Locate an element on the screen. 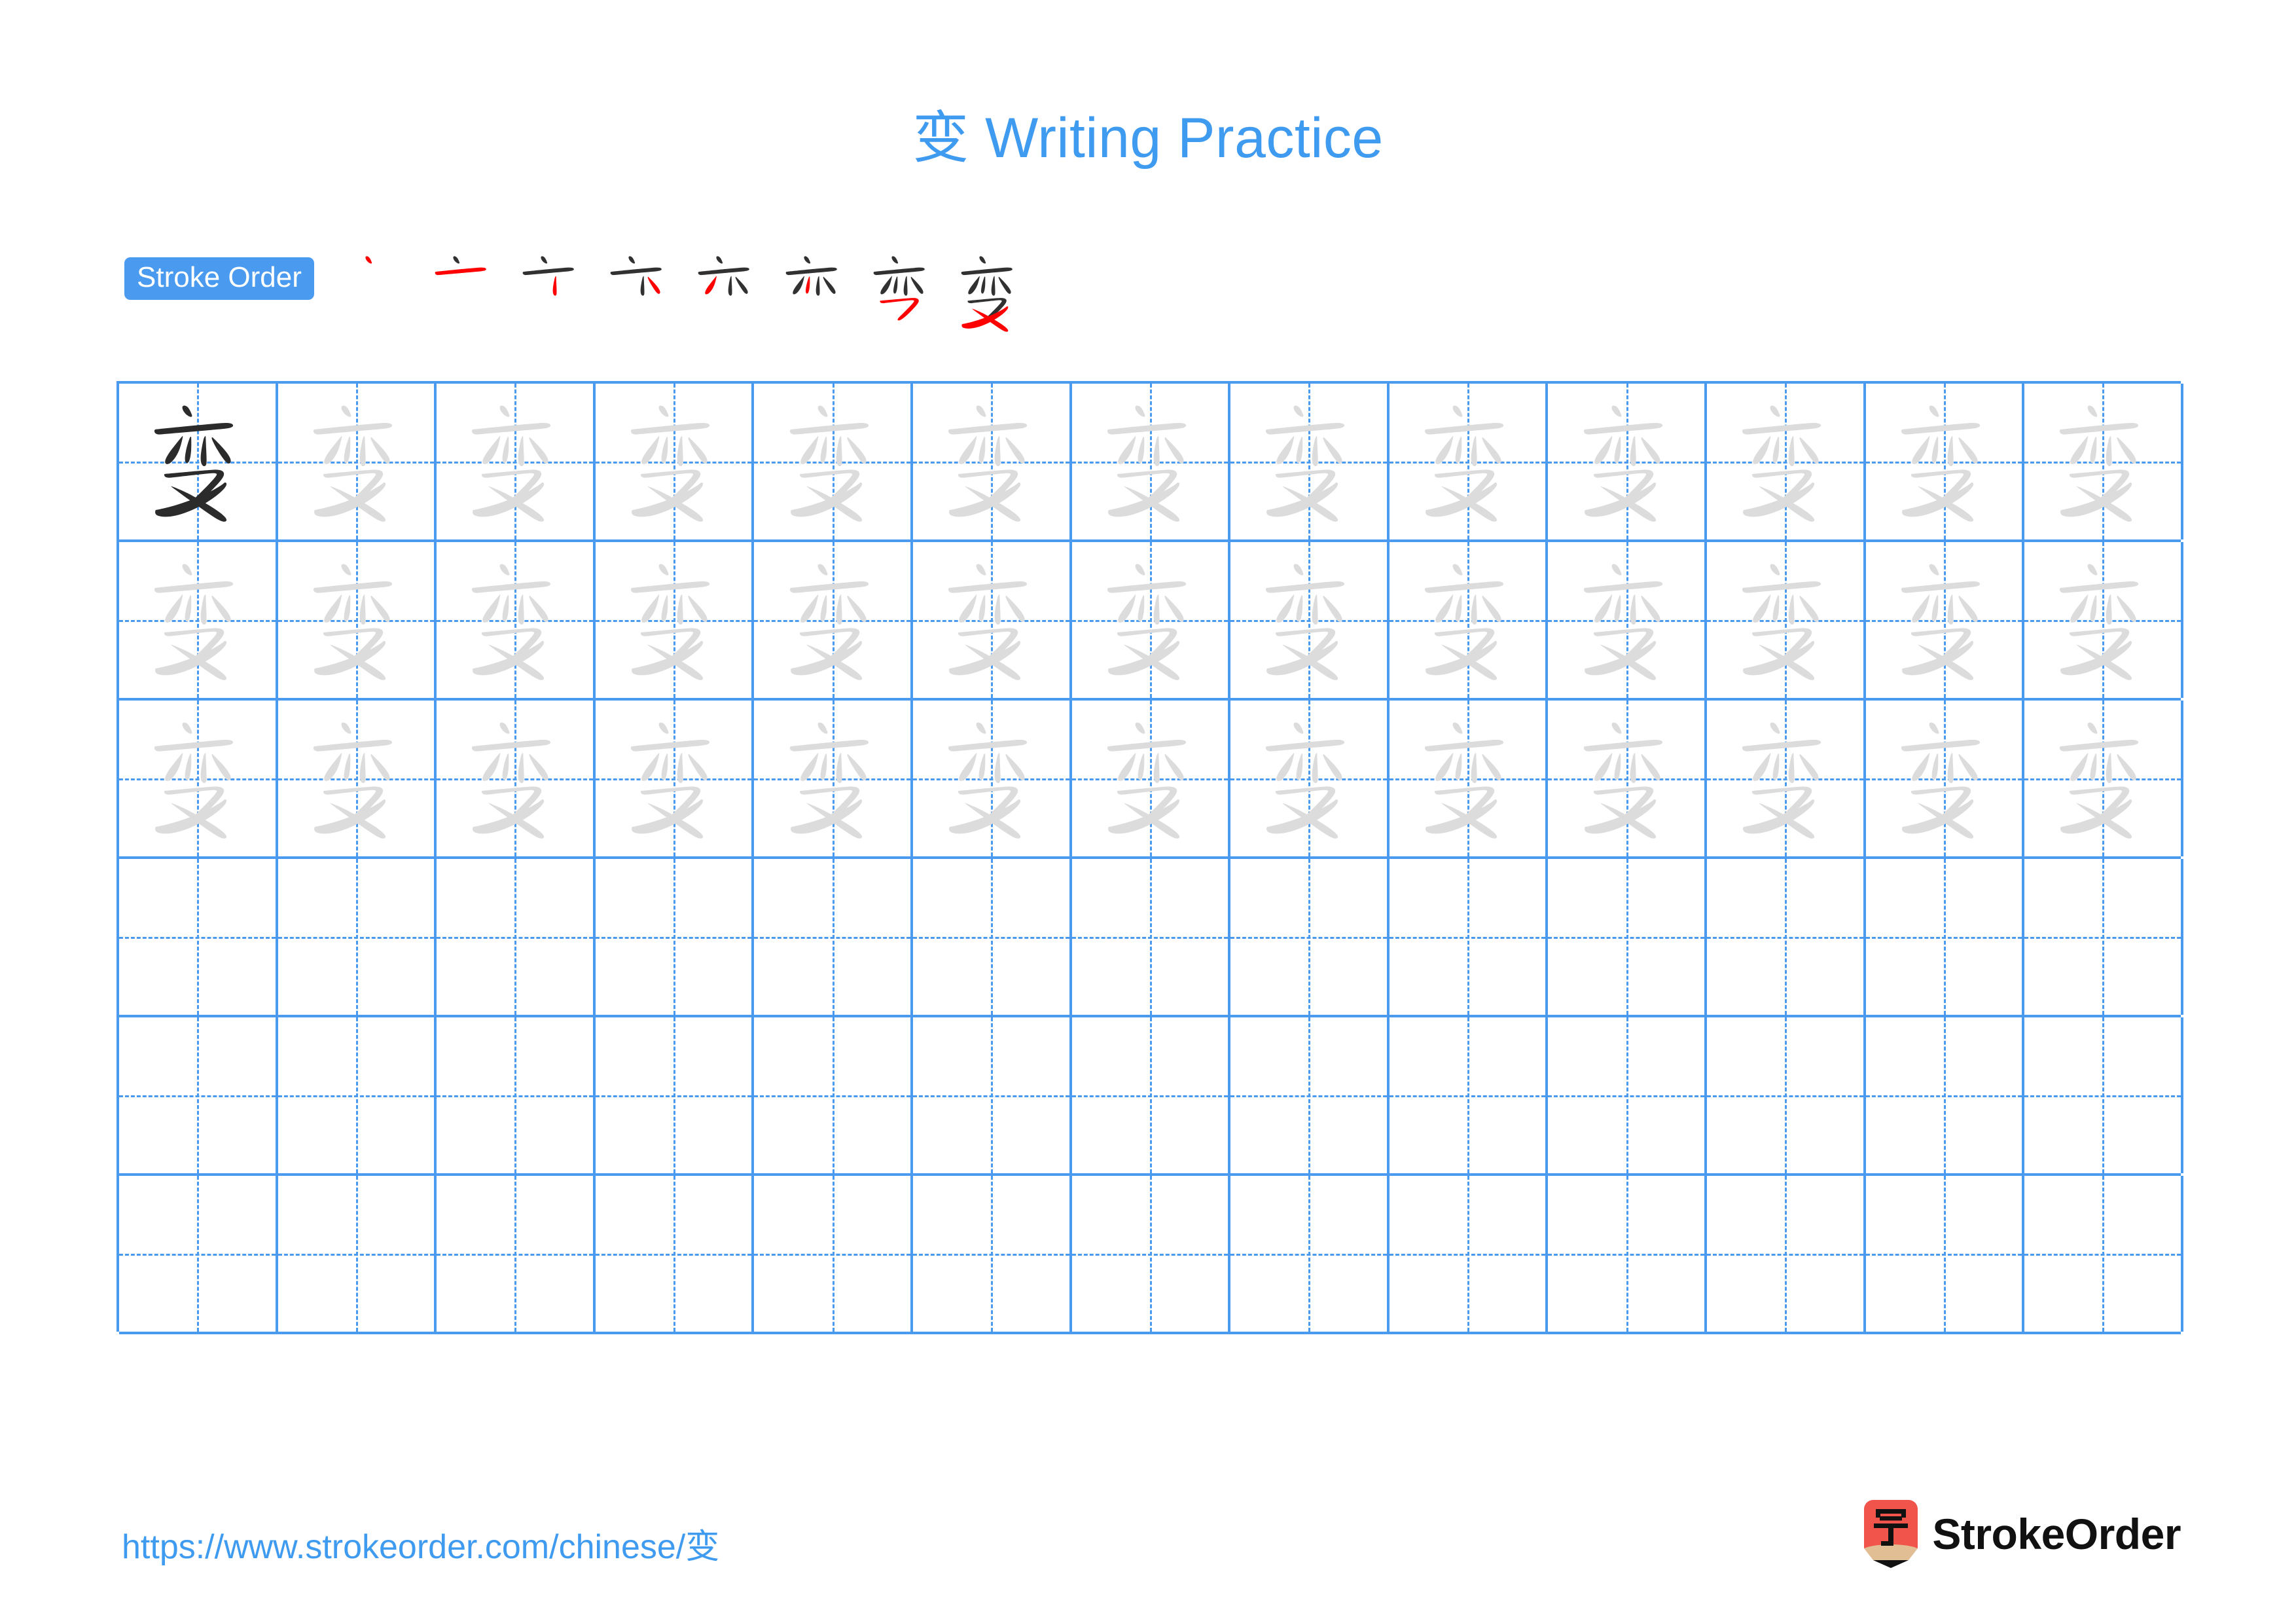 The height and width of the screenshot is (1623, 2296). practice-cell-r3-c9 is located at coordinates (1469, 778).